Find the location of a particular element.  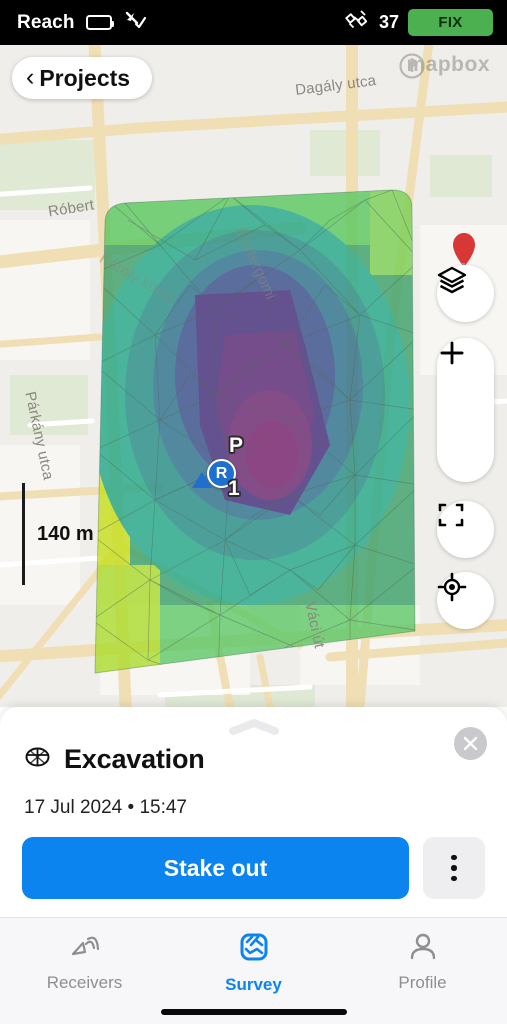

bottom-tab-bar: Receivers Survey Profile is located at coordinates (253, 970).